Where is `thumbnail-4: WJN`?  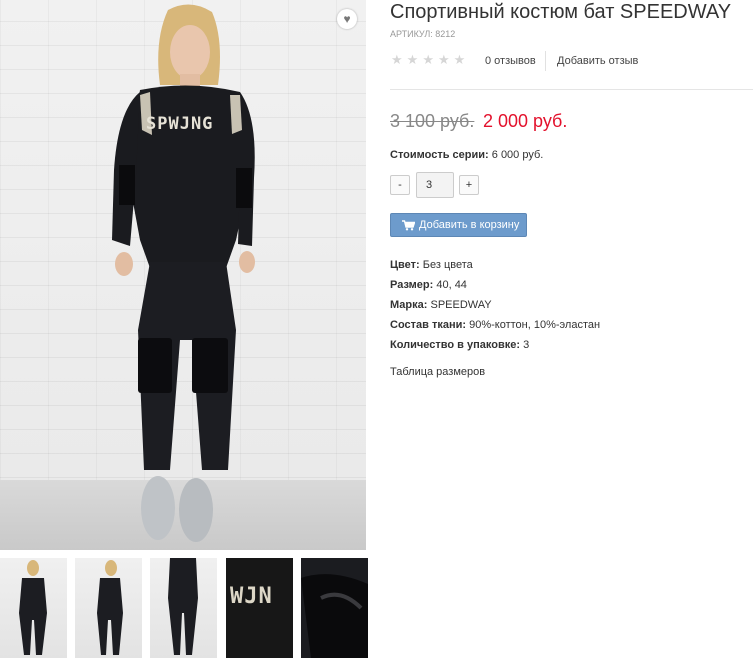
thumbnail-4: WJN is located at coordinates (259, 608).